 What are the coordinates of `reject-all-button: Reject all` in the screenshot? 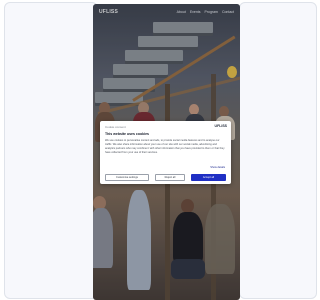 It's located at (170, 177).